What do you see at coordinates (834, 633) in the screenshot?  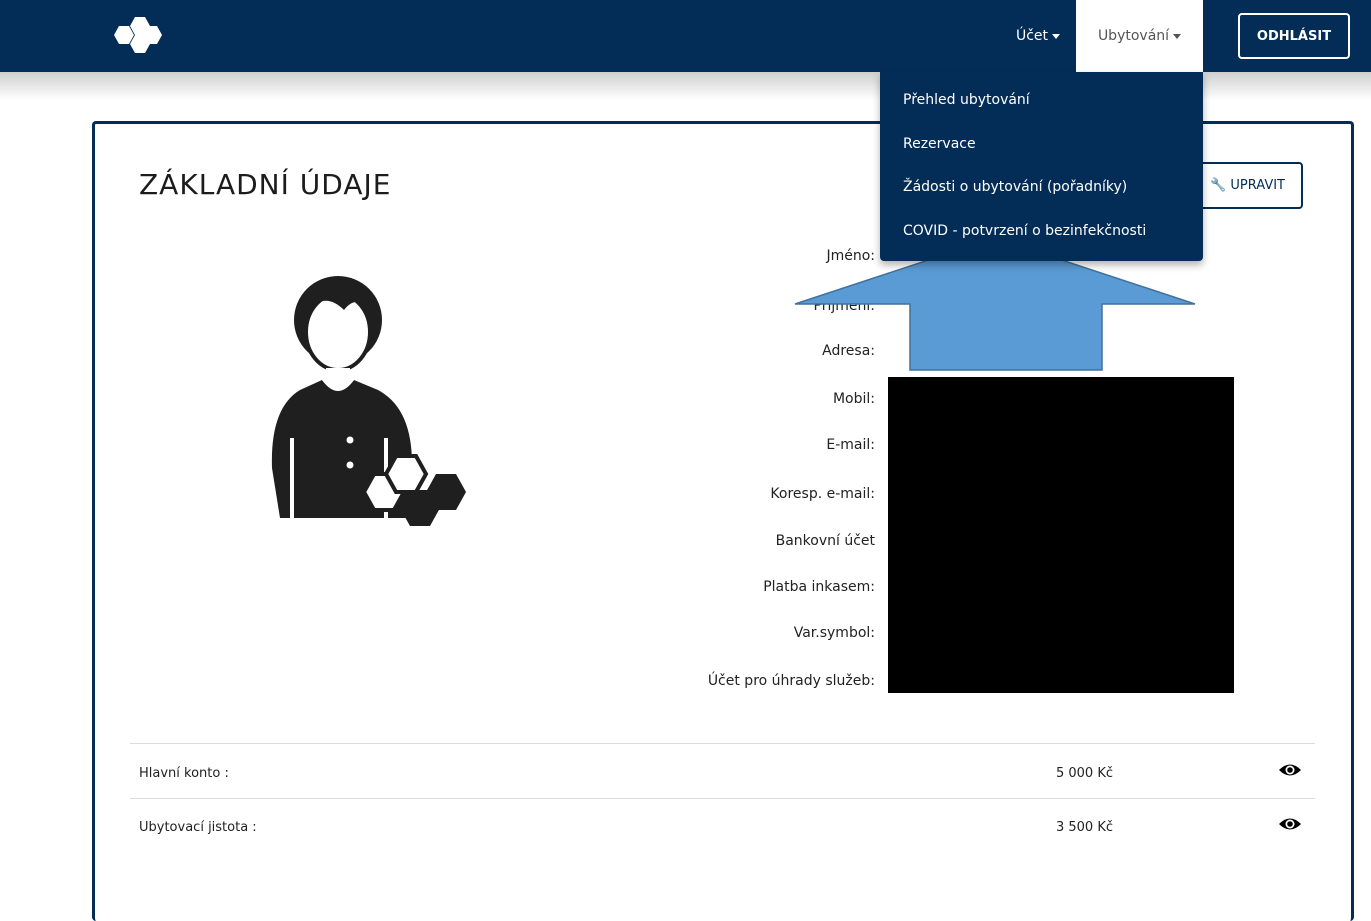 I see `field-label-var-symbol: Var.symbol:` at bounding box center [834, 633].